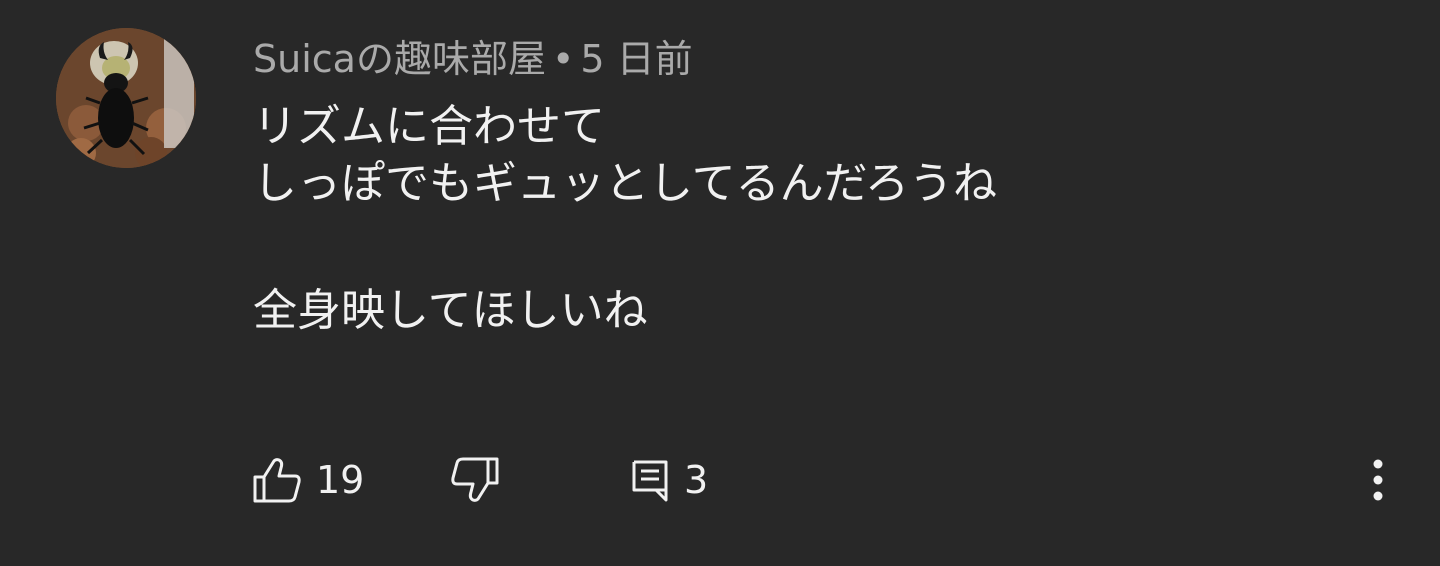 This screenshot has height=566, width=1440. What do you see at coordinates (308, 480) in the screenshot?
I see `like-button: 19` at bounding box center [308, 480].